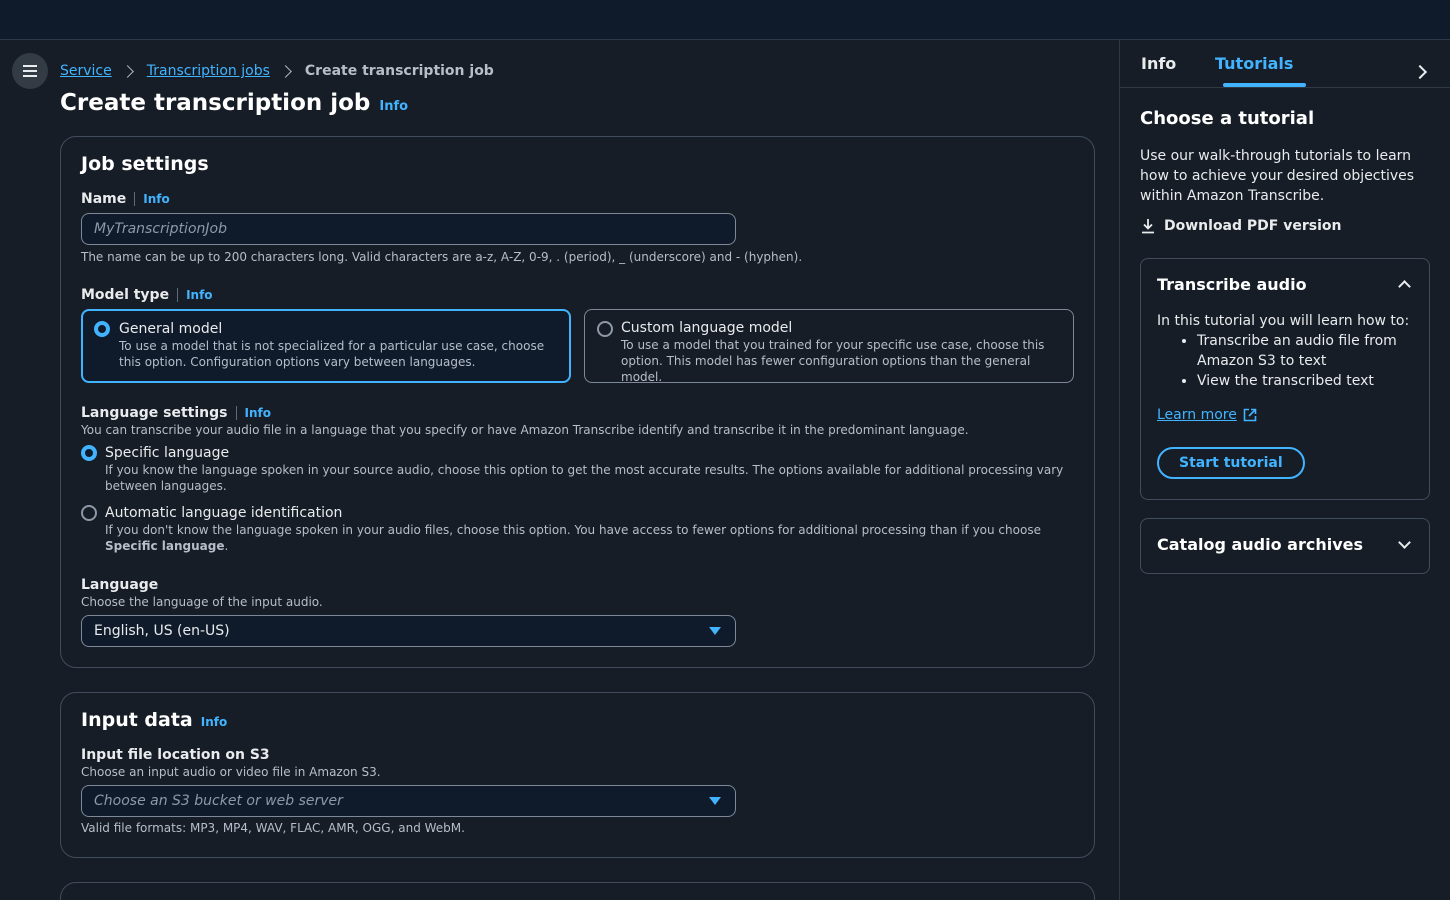 The width and height of the screenshot is (1450, 900). I want to click on language-select: English, US (en-US), so click(408, 631).